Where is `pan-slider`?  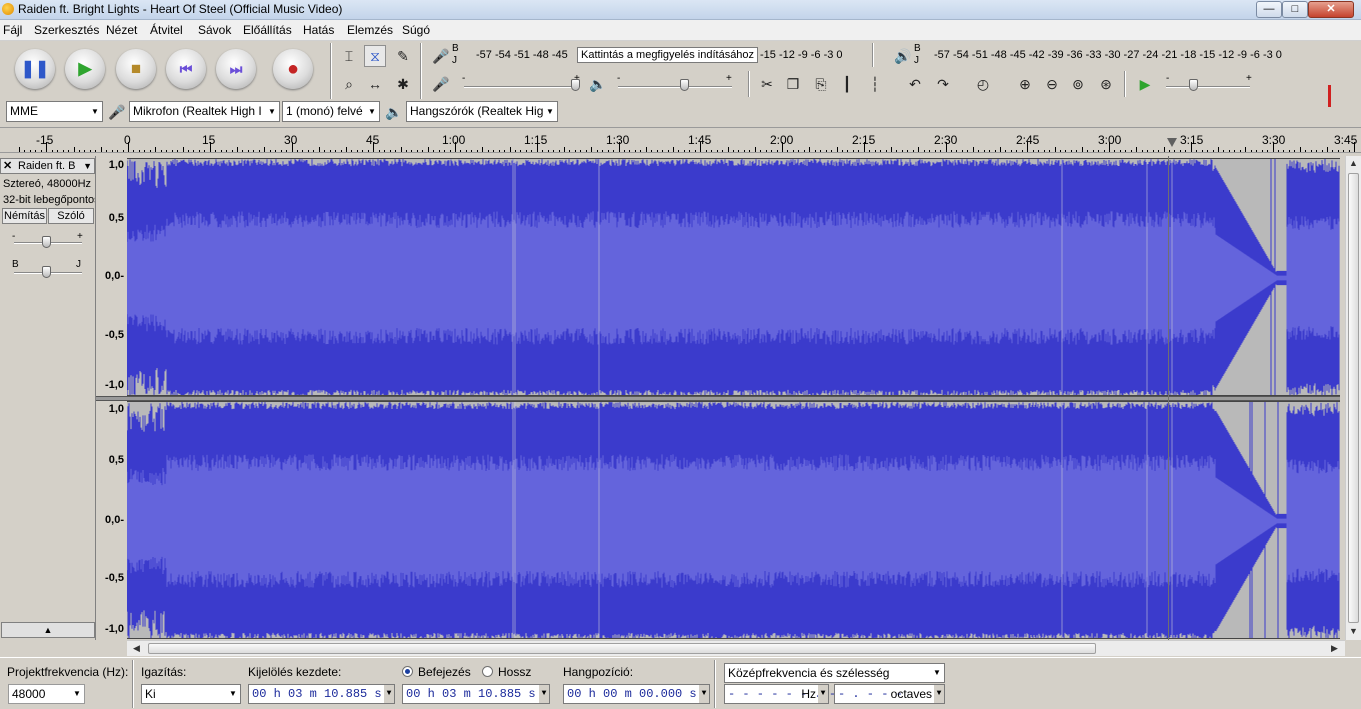 pan-slider is located at coordinates (46, 272).